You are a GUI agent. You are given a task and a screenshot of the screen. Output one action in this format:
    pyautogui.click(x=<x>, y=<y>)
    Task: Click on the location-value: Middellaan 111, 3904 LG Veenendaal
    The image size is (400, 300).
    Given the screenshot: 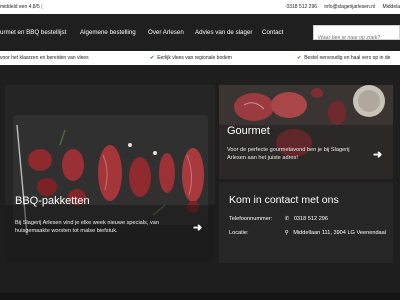 What is the action you would take?
    pyautogui.click(x=339, y=233)
    